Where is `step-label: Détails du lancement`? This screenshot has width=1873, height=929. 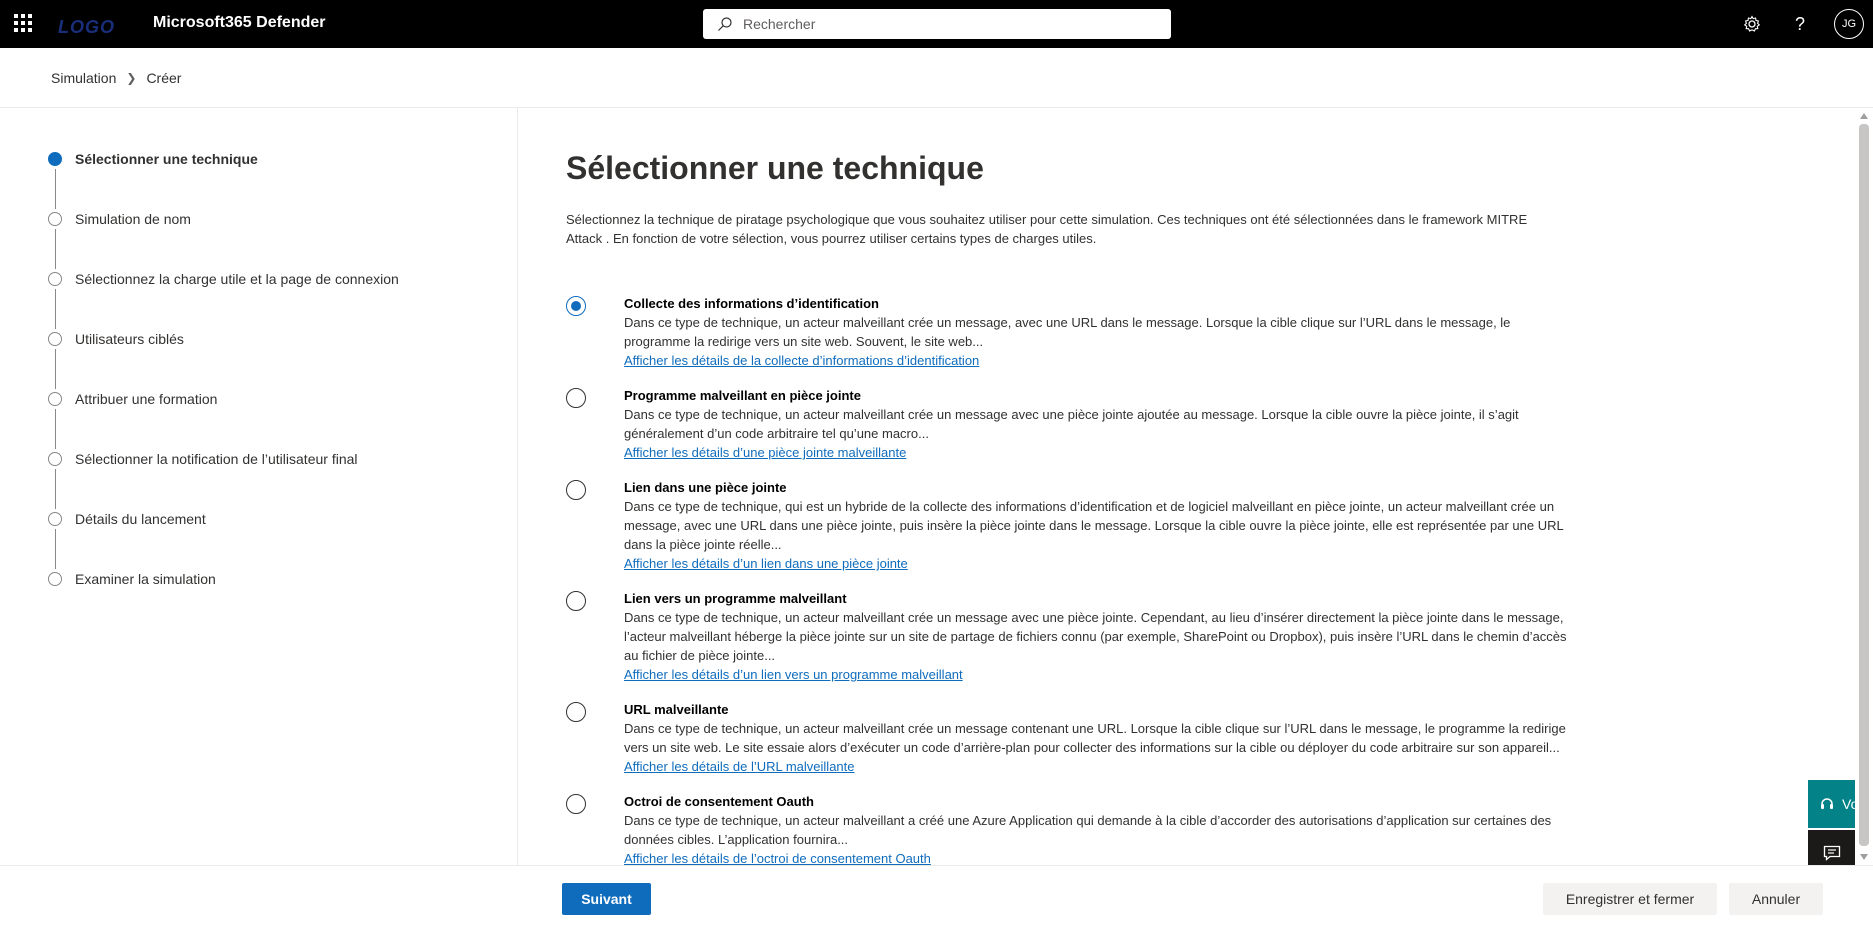
step-label: Détails du lancement is located at coordinates (140, 519).